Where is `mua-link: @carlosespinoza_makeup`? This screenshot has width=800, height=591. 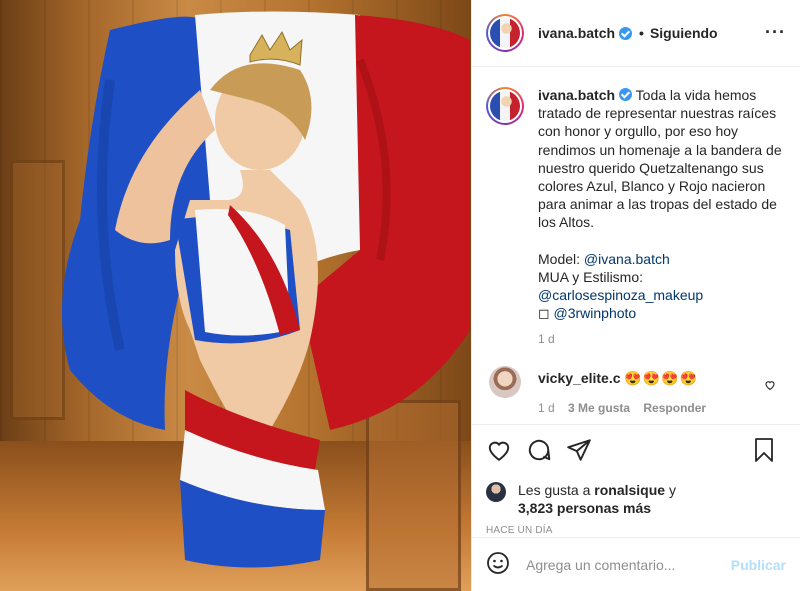 mua-link: @carlosespinoza_makeup is located at coordinates (662, 295).